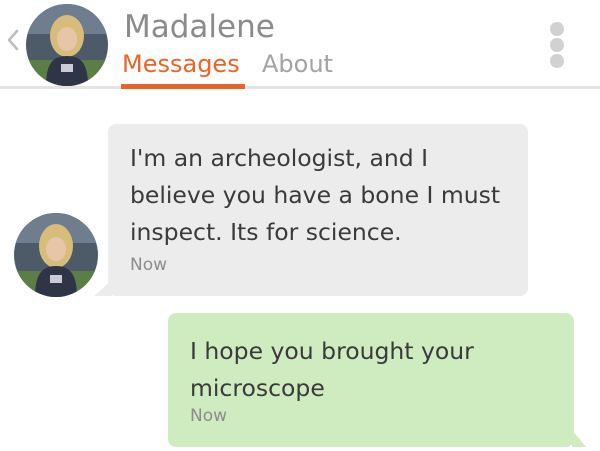  I want to click on tab-messages: Messages, so click(181, 64).